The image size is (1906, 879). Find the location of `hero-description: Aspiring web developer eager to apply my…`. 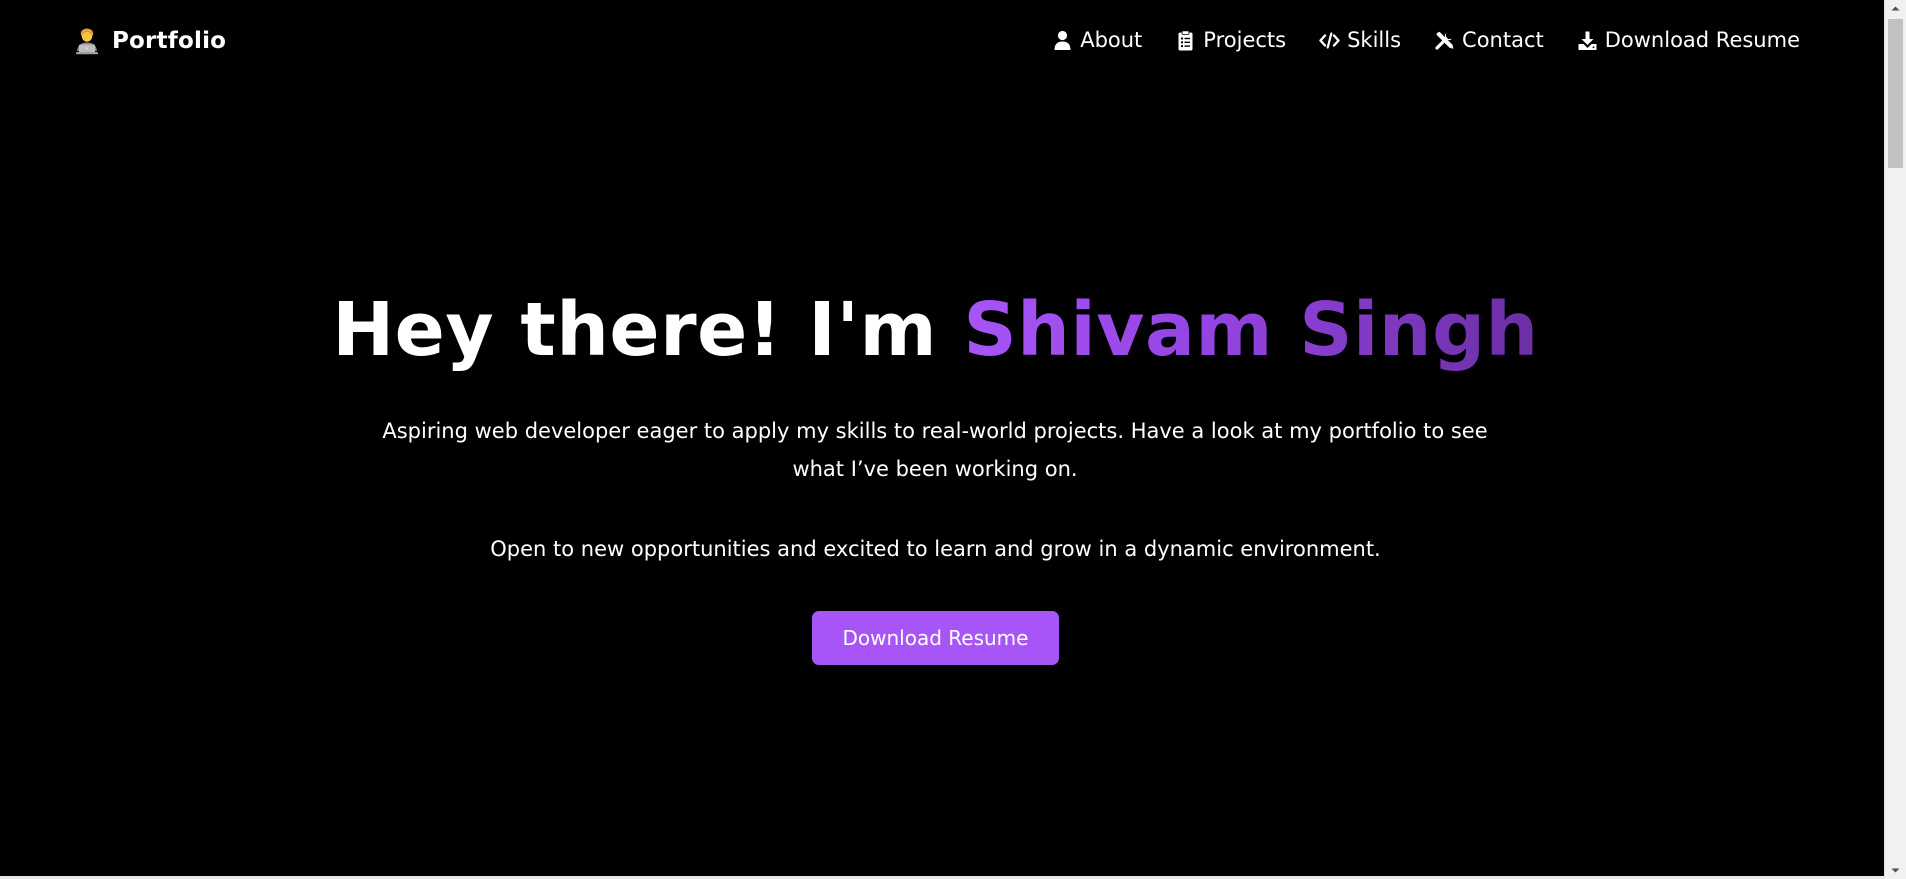

hero-description: Aspiring web developer eager to apply my… is located at coordinates (935, 450).